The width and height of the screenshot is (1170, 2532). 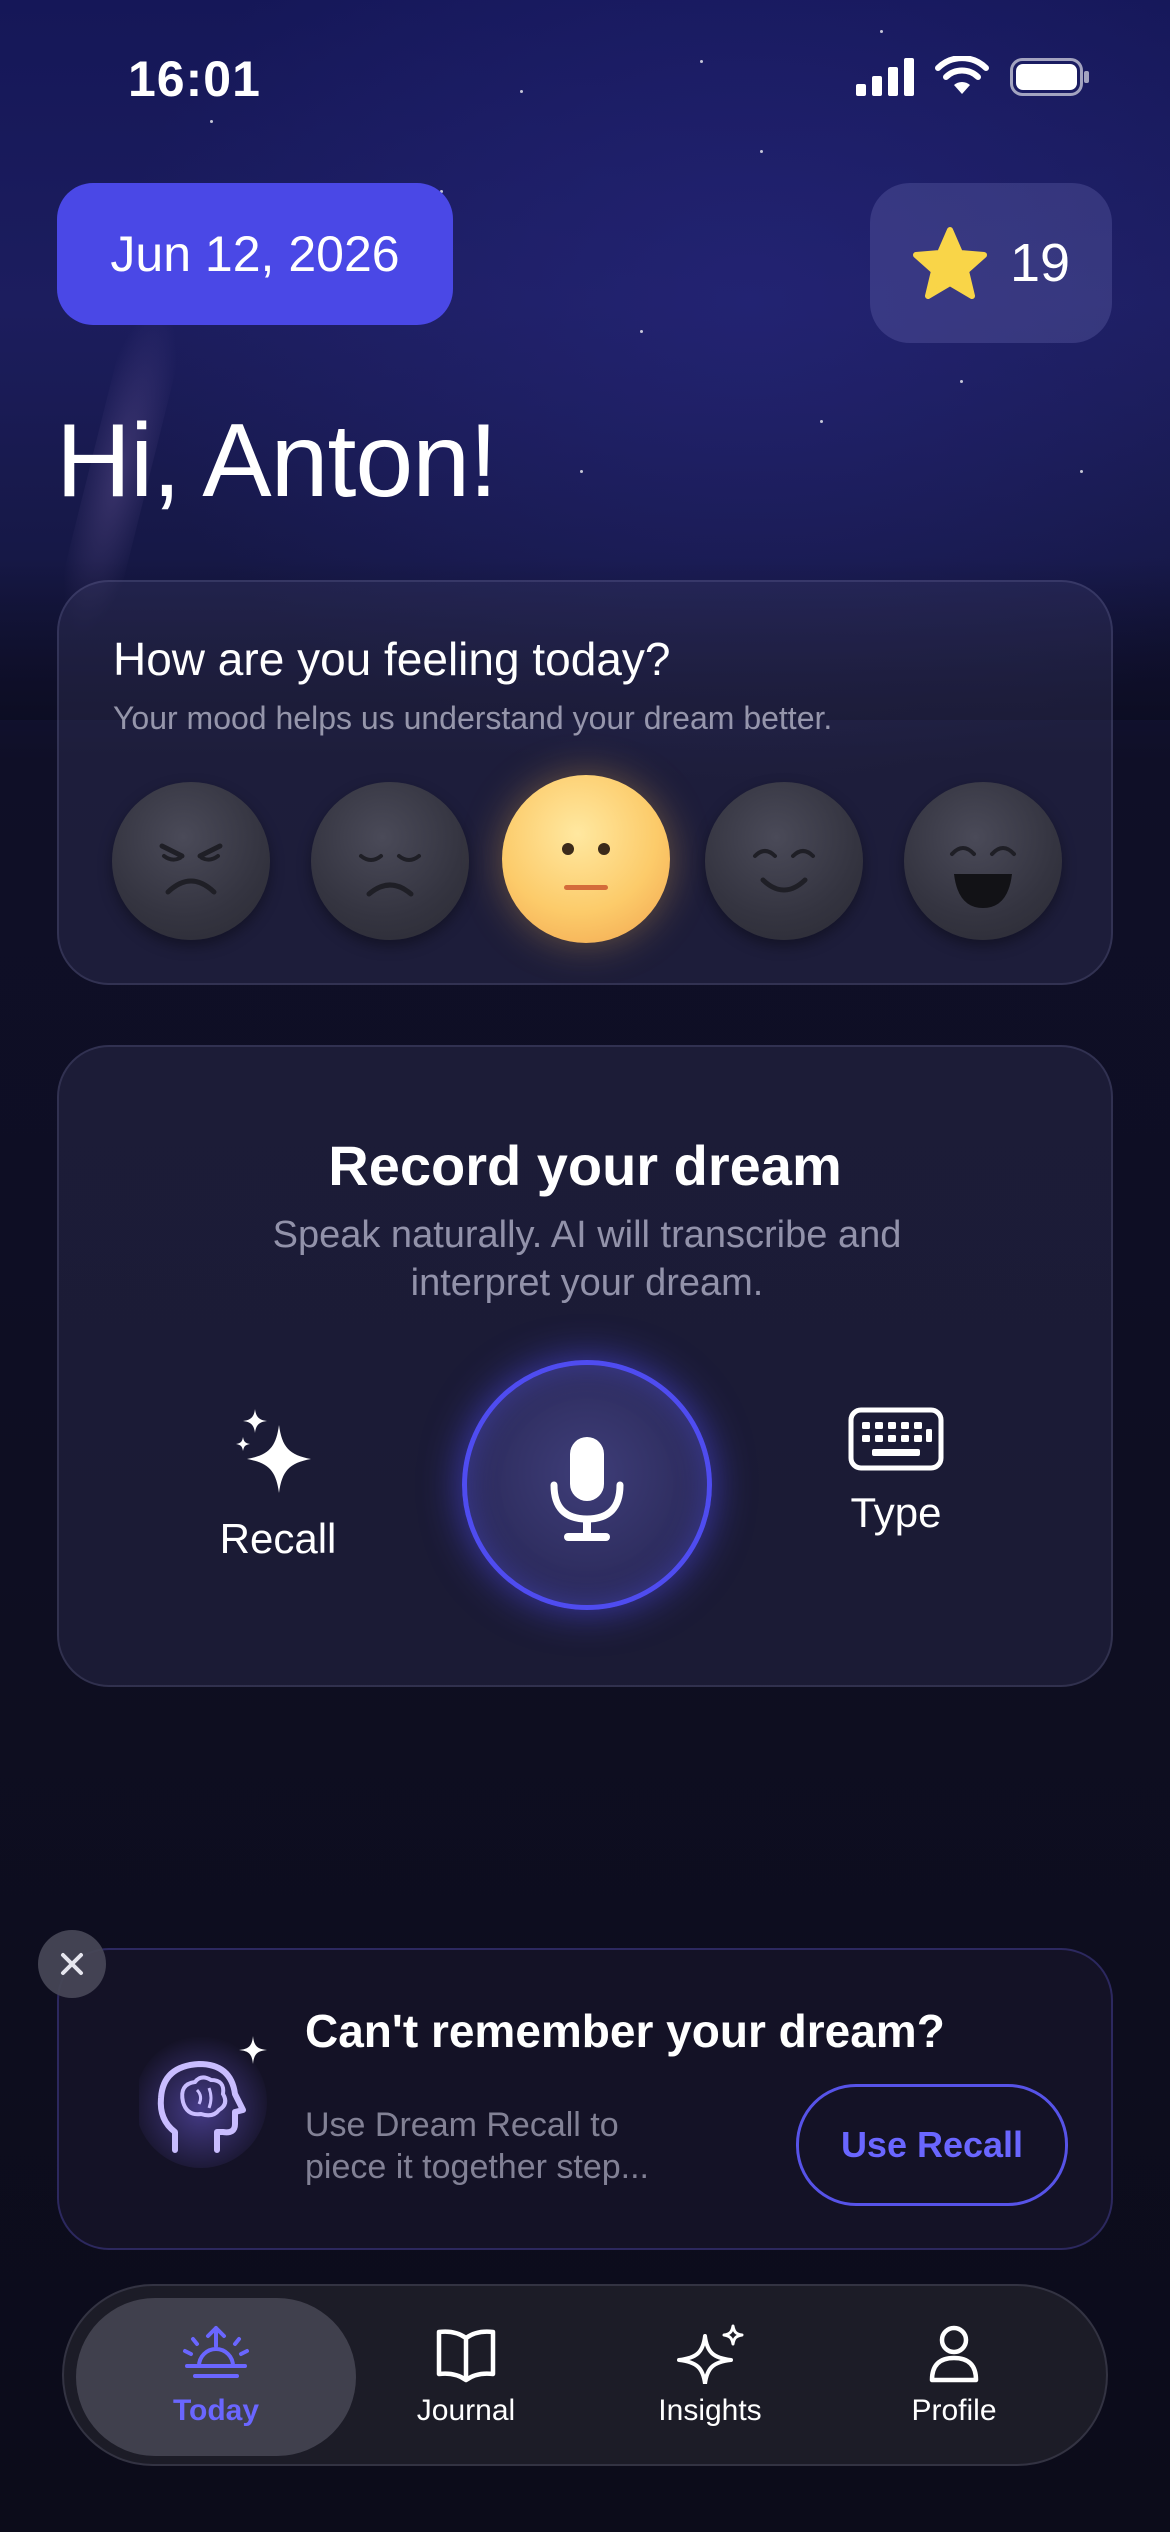 What do you see at coordinates (954, 2354) in the screenshot?
I see `person-icon` at bounding box center [954, 2354].